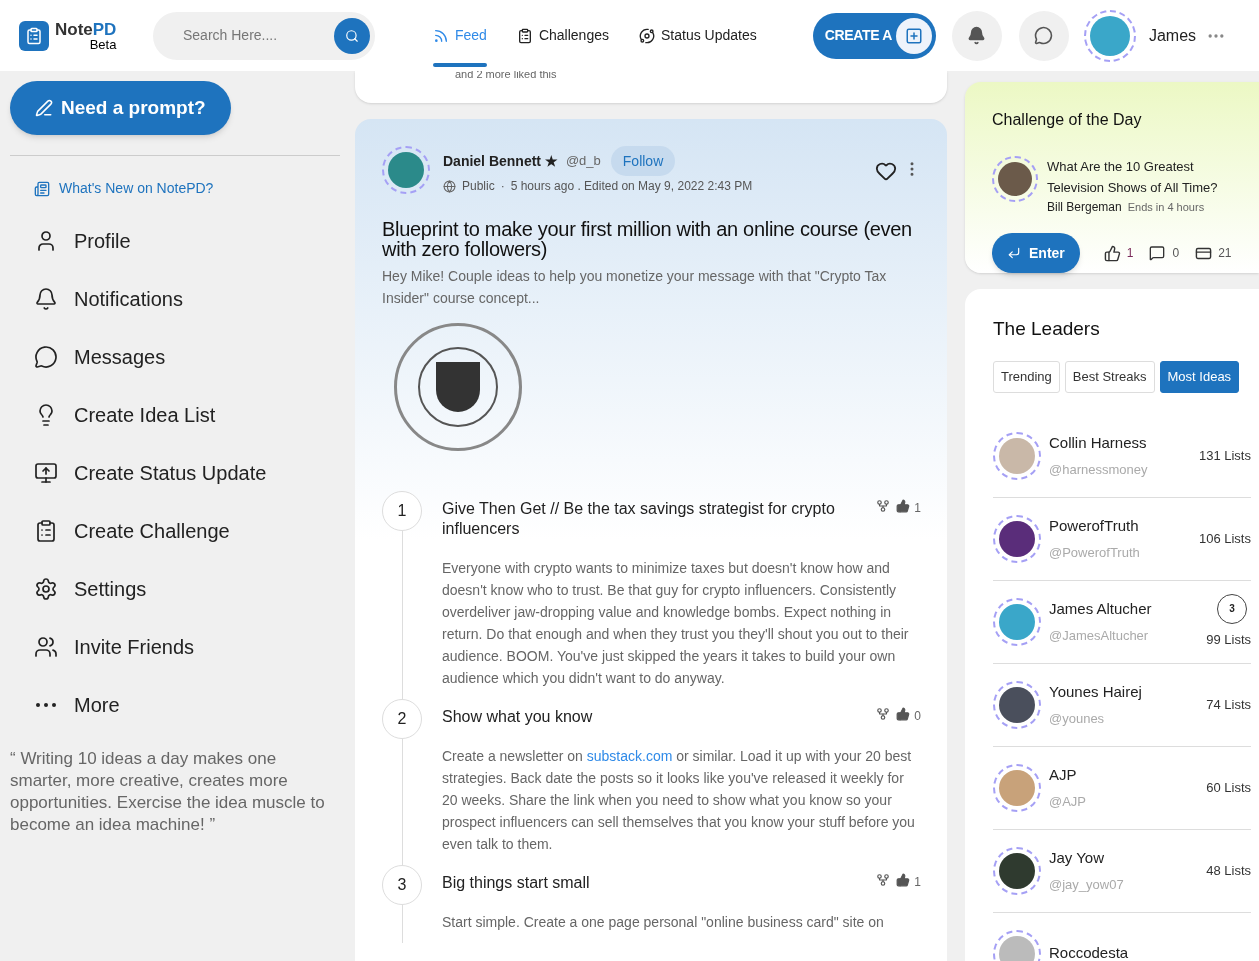 The width and height of the screenshot is (1259, 961). I want to click on follow-button: Follow, so click(643, 161).